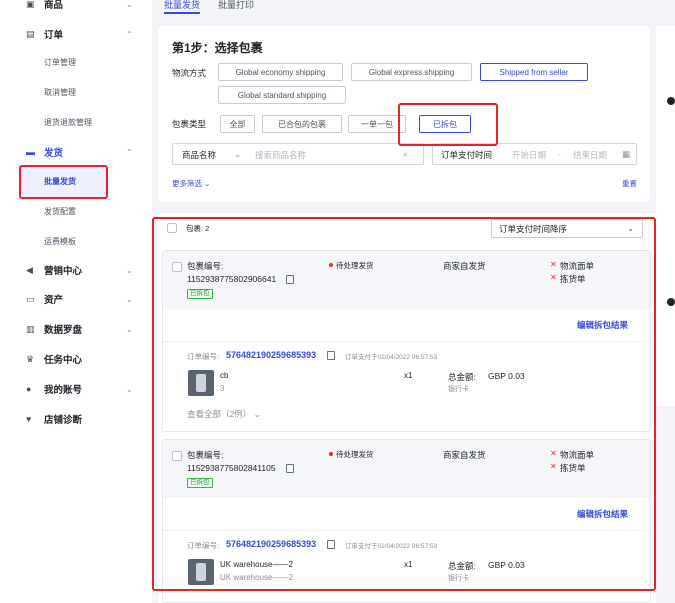  I want to click on right-panel, so click(665, 216).